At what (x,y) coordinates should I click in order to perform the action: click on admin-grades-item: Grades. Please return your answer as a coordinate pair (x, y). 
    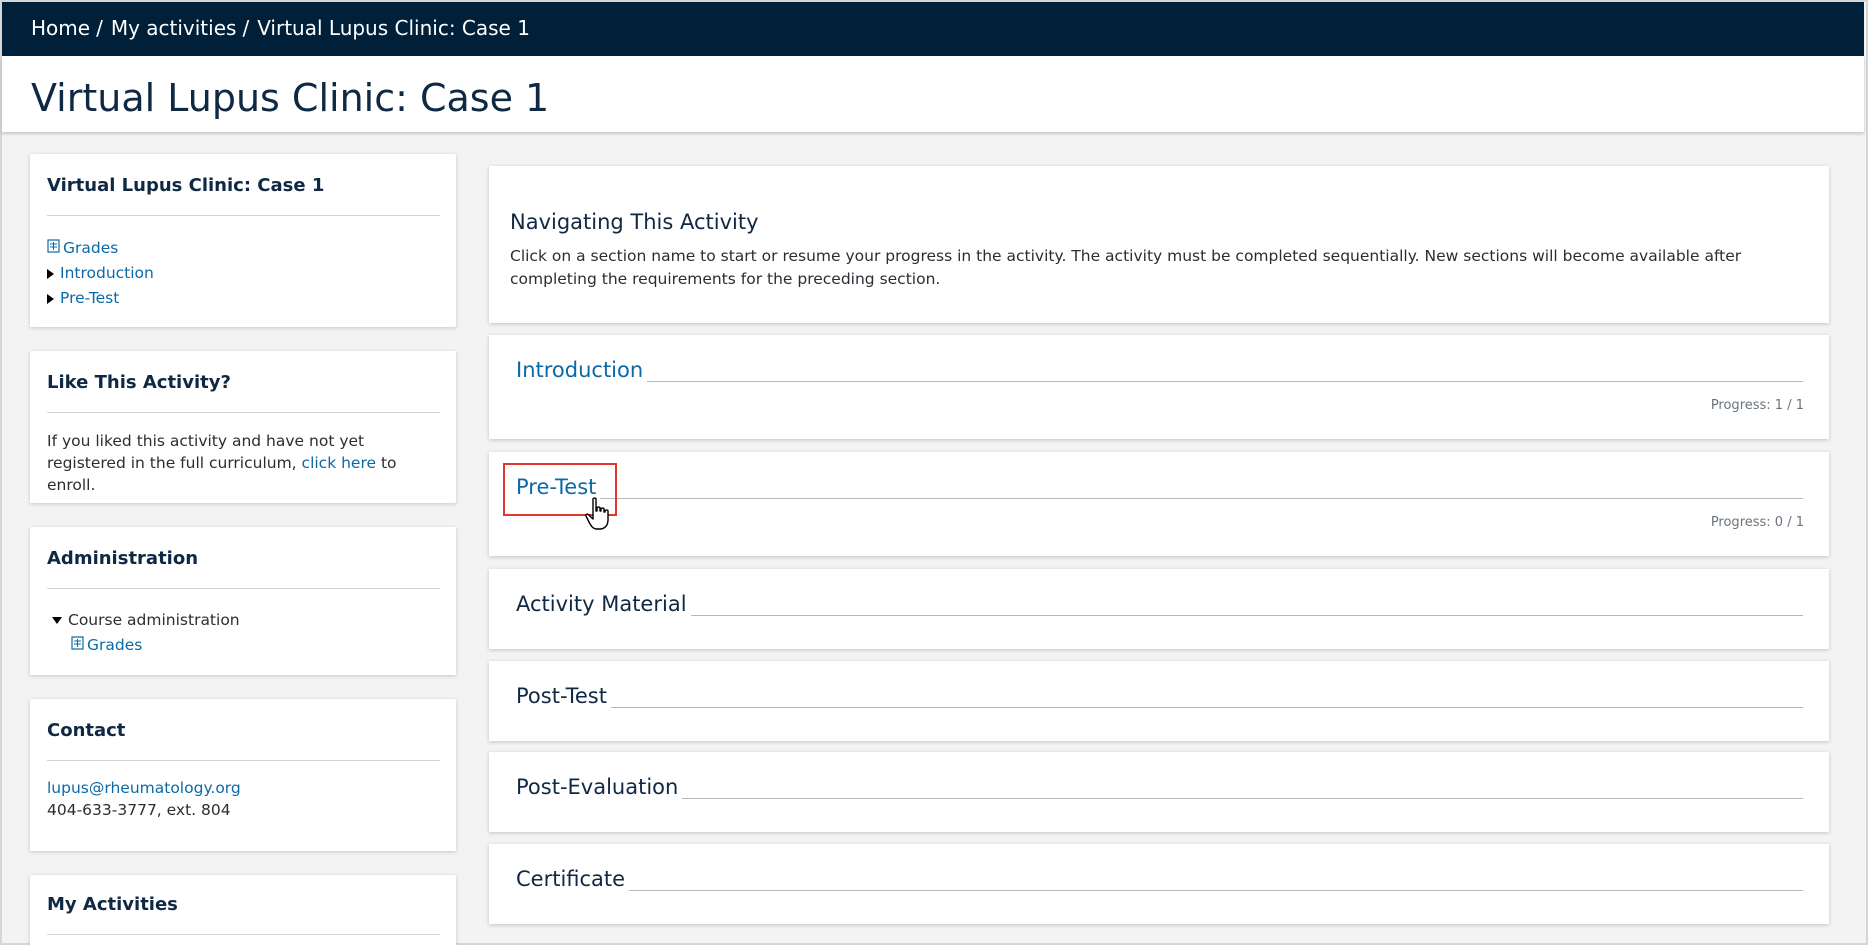
    Looking at the image, I should click on (143, 645).